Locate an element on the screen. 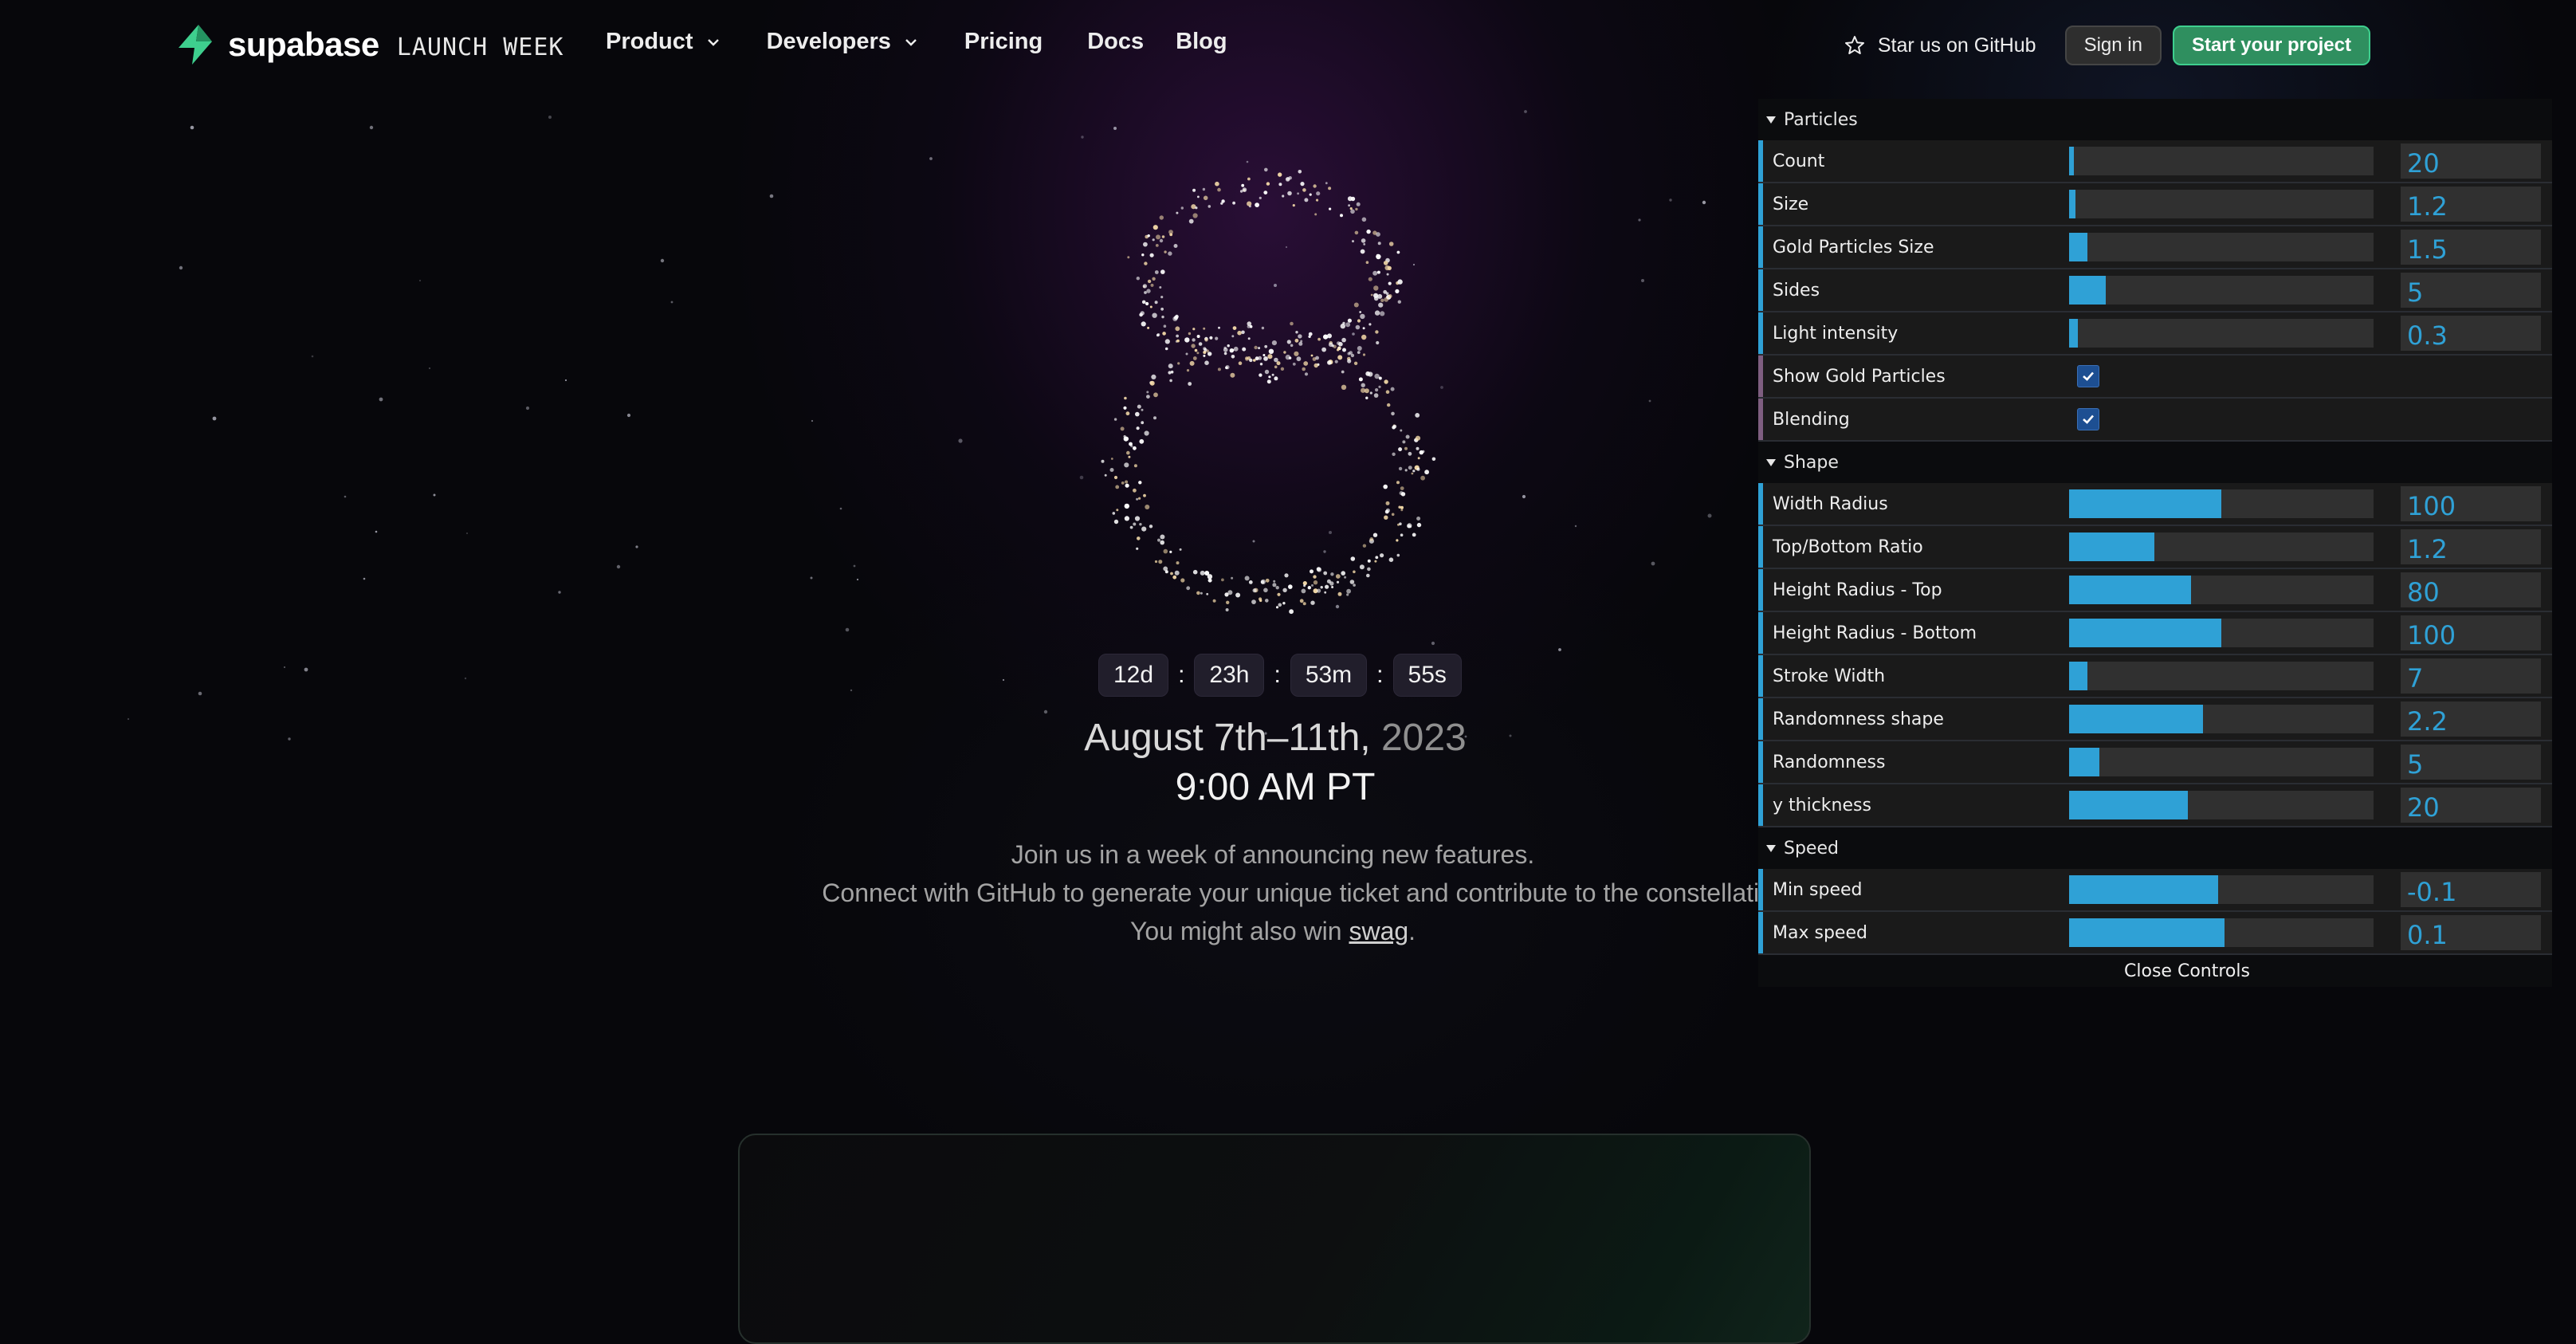  nav-blog: Blog is located at coordinates (1201, 42).